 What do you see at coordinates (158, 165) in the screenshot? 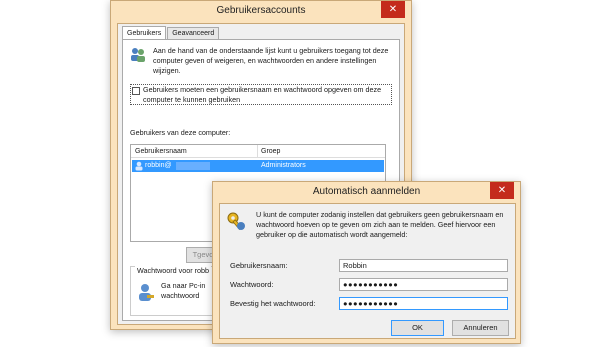
I see `row-username: robbin@` at bounding box center [158, 165].